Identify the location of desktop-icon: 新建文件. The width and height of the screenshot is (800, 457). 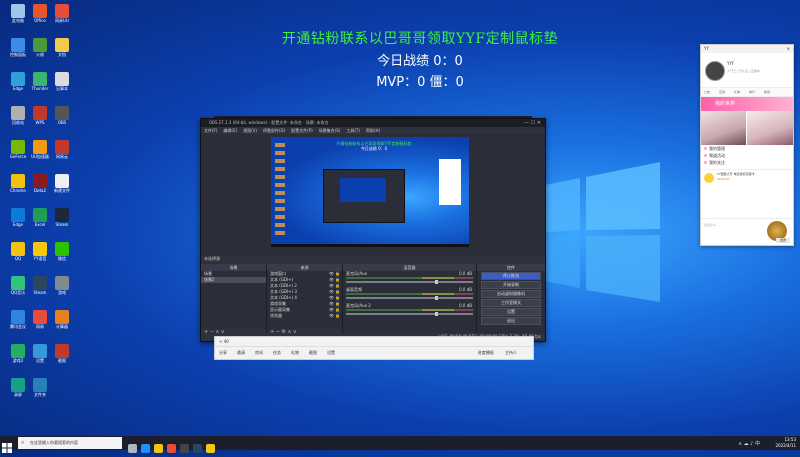
(62, 188).